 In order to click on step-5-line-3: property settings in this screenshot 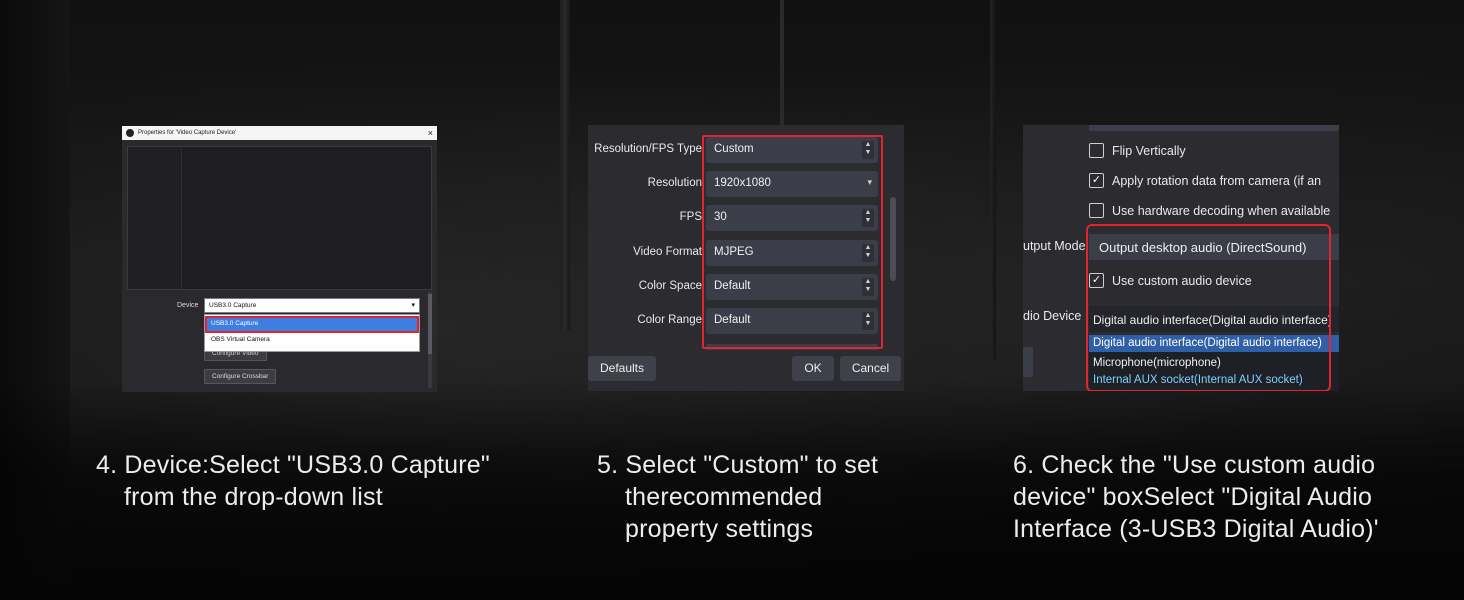, I will do `click(719, 529)`.